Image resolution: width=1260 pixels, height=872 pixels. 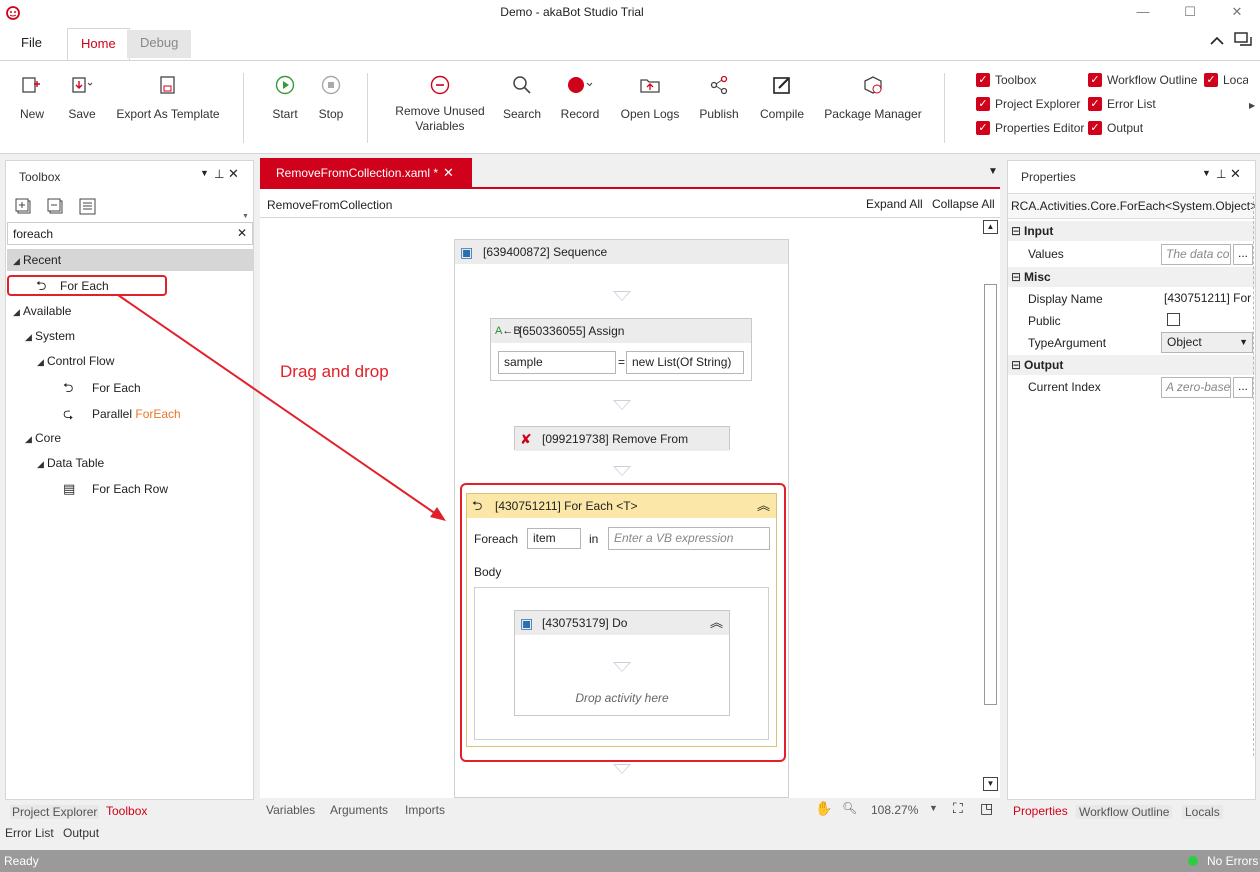 I want to click on tab-arguments: Arguments, so click(x=359, y=810).